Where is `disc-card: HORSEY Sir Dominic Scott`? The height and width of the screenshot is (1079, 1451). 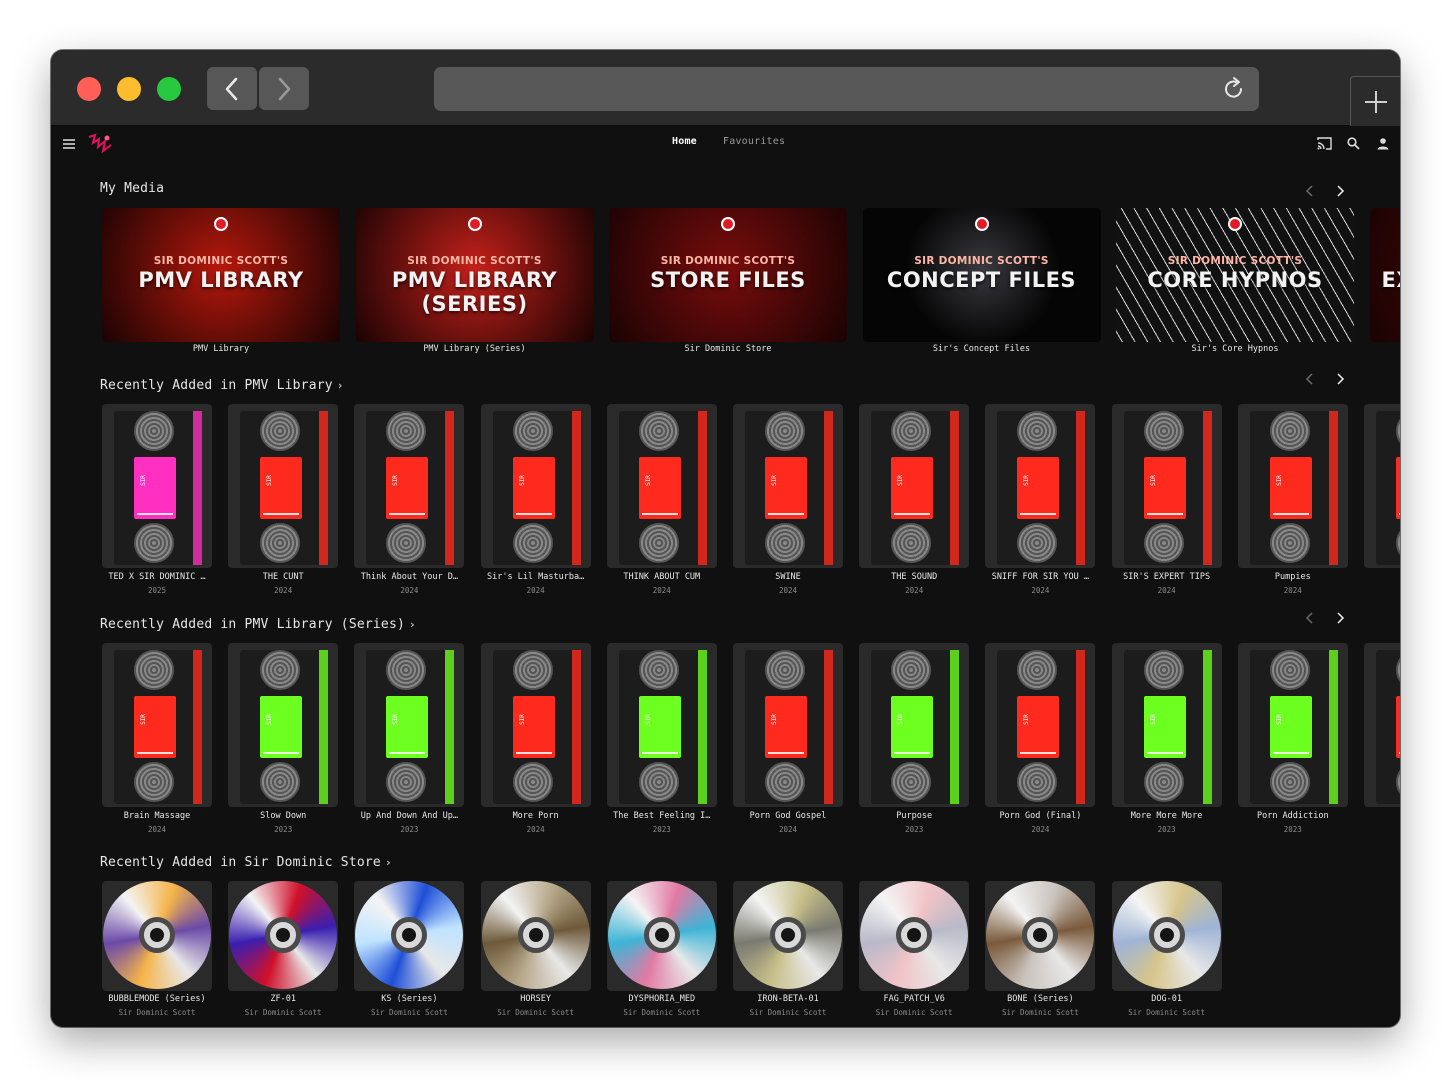
disc-card: HORSEY Sir Dominic Scott is located at coordinates (535, 954).